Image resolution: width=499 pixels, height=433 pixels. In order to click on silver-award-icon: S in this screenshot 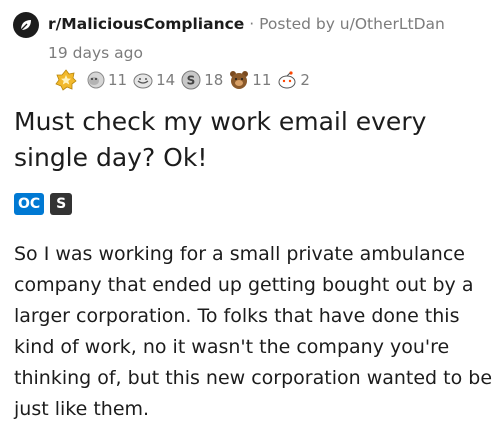, I will do `click(191, 80)`.